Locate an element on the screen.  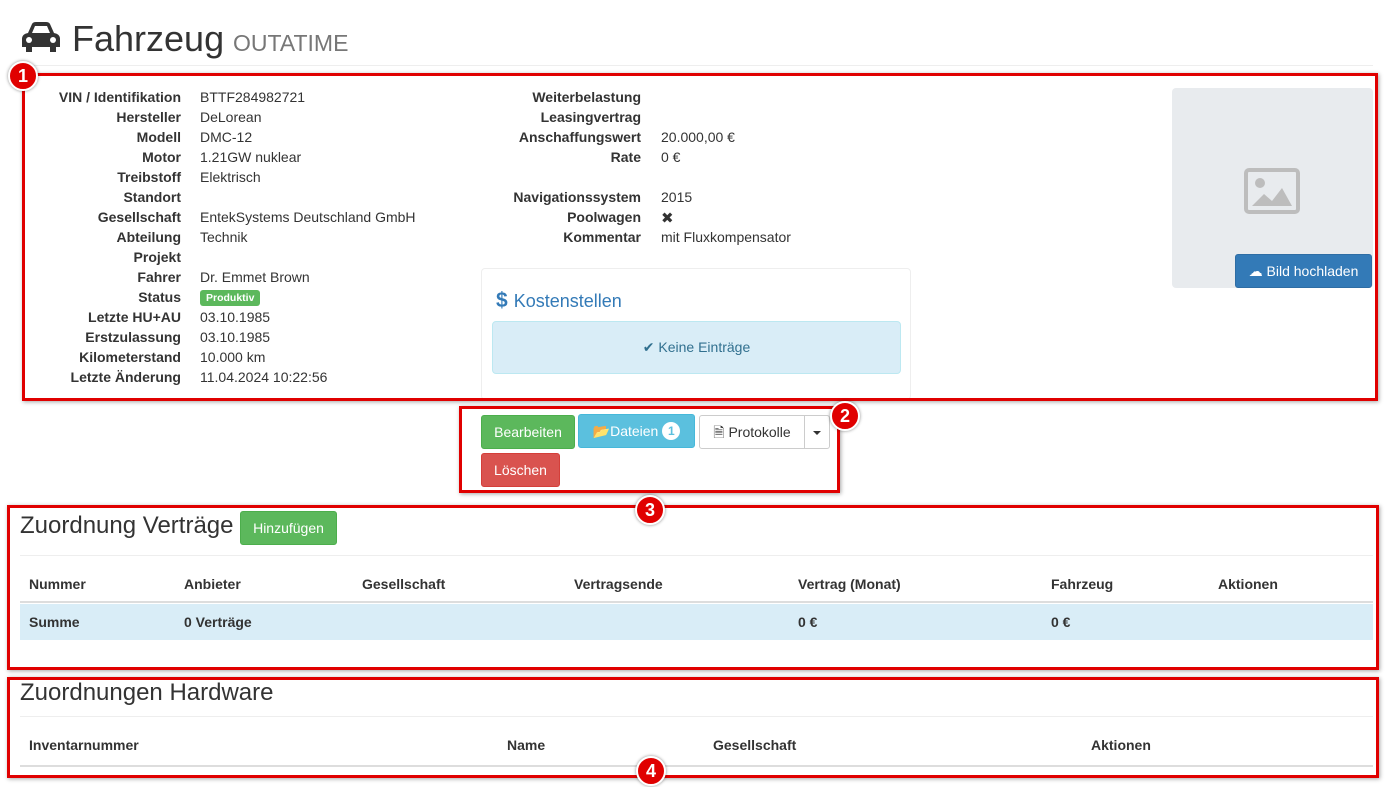
annotation-badge-2: 2 is located at coordinates (845, 416).